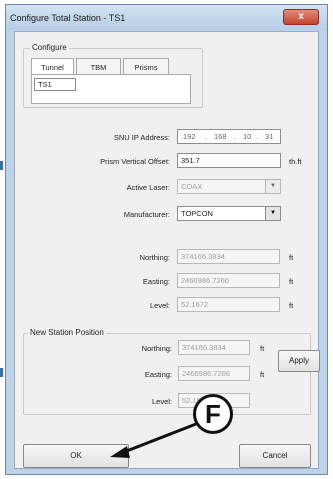  I want to click on callout-letter: F, so click(213, 414).